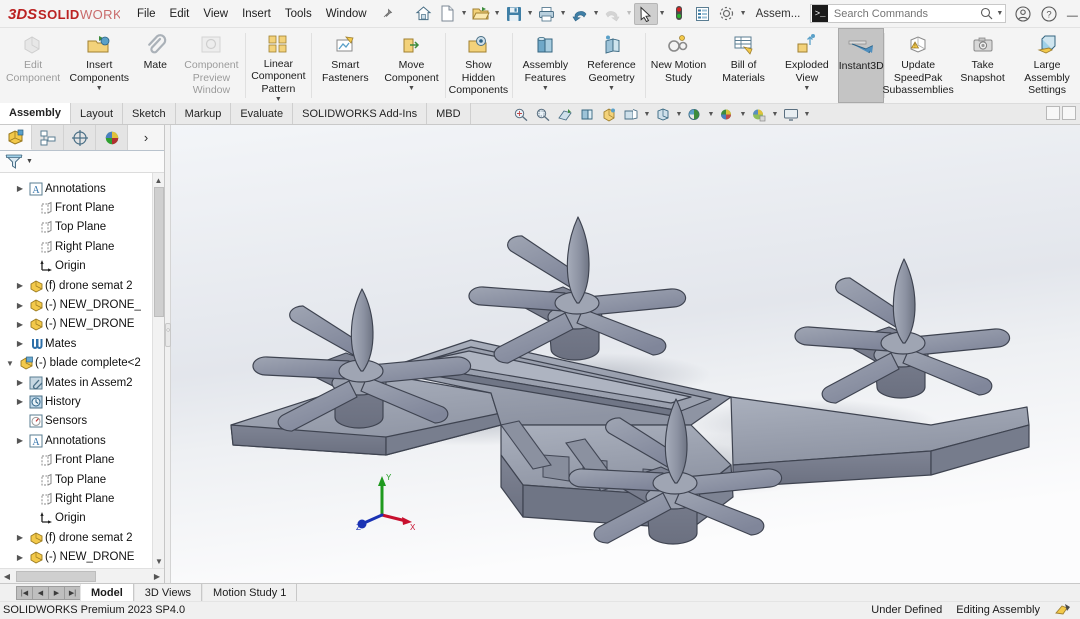 Image resolution: width=1080 pixels, height=619 pixels. I want to click on open-folder-icon, so click(481, 14).